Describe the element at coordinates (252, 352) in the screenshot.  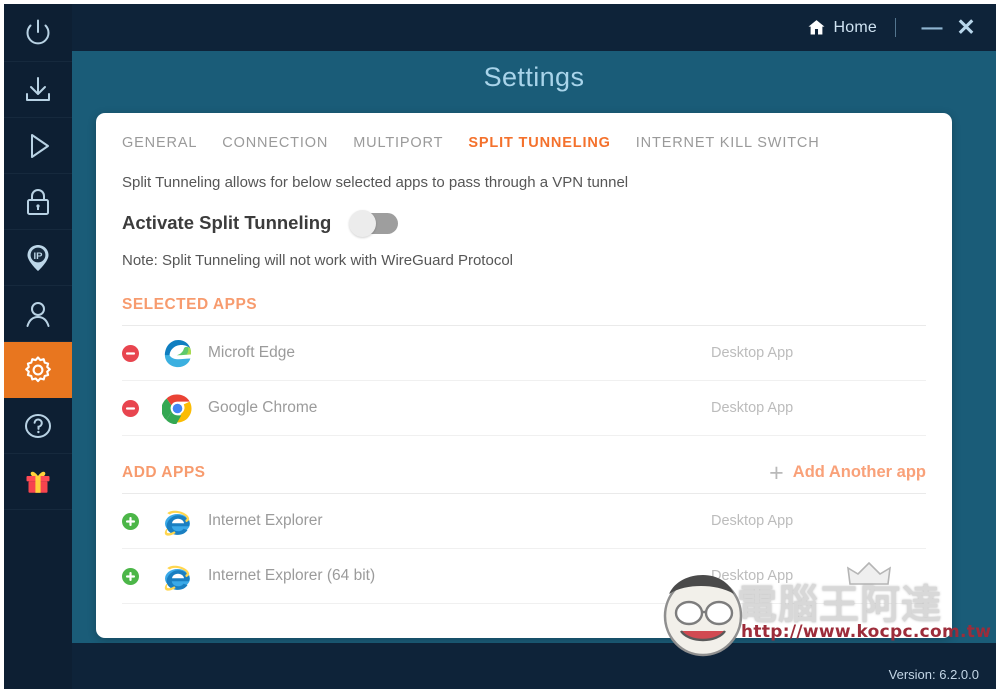
I see `app-name: Microft Edge` at that location.